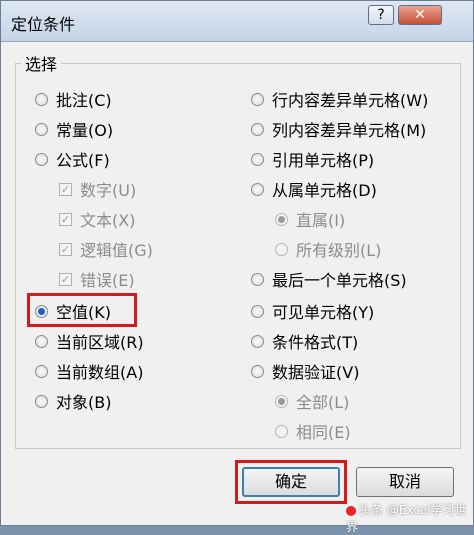 The width and height of the screenshot is (474, 535). What do you see at coordinates (65, 219) in the screenshot?
I see `checkbox-text: ✓` at bounding box center [65, 219].